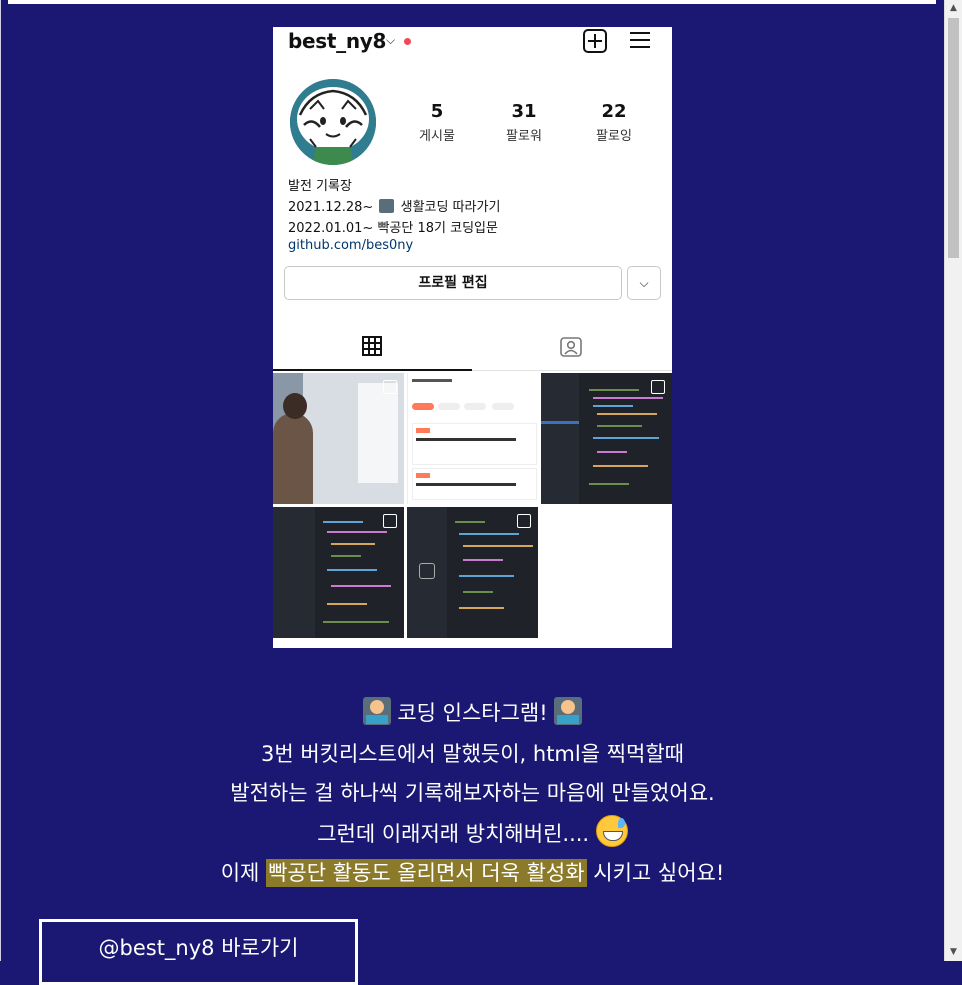 The image size is (962, 985). I want to click on menu-icon, so click(640, 40).